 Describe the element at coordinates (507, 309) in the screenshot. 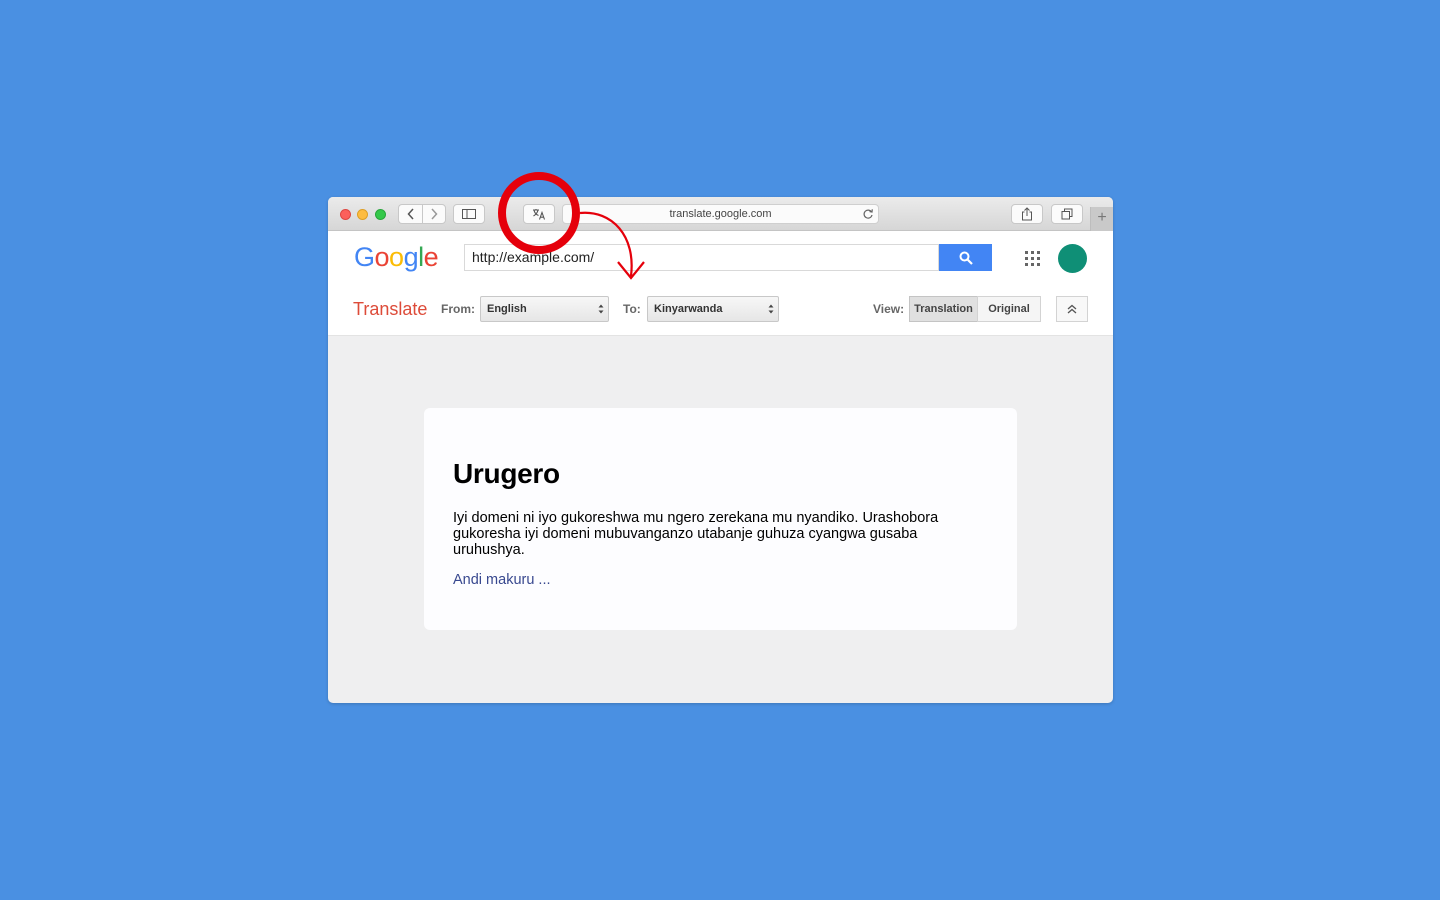

I see `from-language-value: English` at that location.